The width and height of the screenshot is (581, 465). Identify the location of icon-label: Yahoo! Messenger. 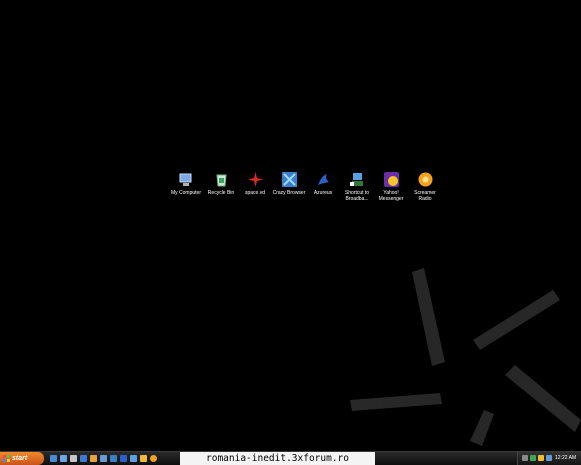
(391, 196).